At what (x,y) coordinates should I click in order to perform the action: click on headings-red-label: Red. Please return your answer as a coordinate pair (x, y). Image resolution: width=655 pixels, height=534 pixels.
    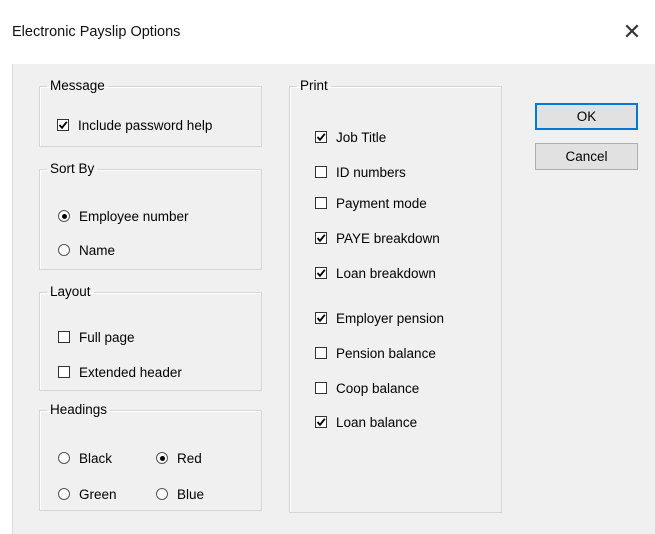
    Looking at the image, I should click on (189, 458).